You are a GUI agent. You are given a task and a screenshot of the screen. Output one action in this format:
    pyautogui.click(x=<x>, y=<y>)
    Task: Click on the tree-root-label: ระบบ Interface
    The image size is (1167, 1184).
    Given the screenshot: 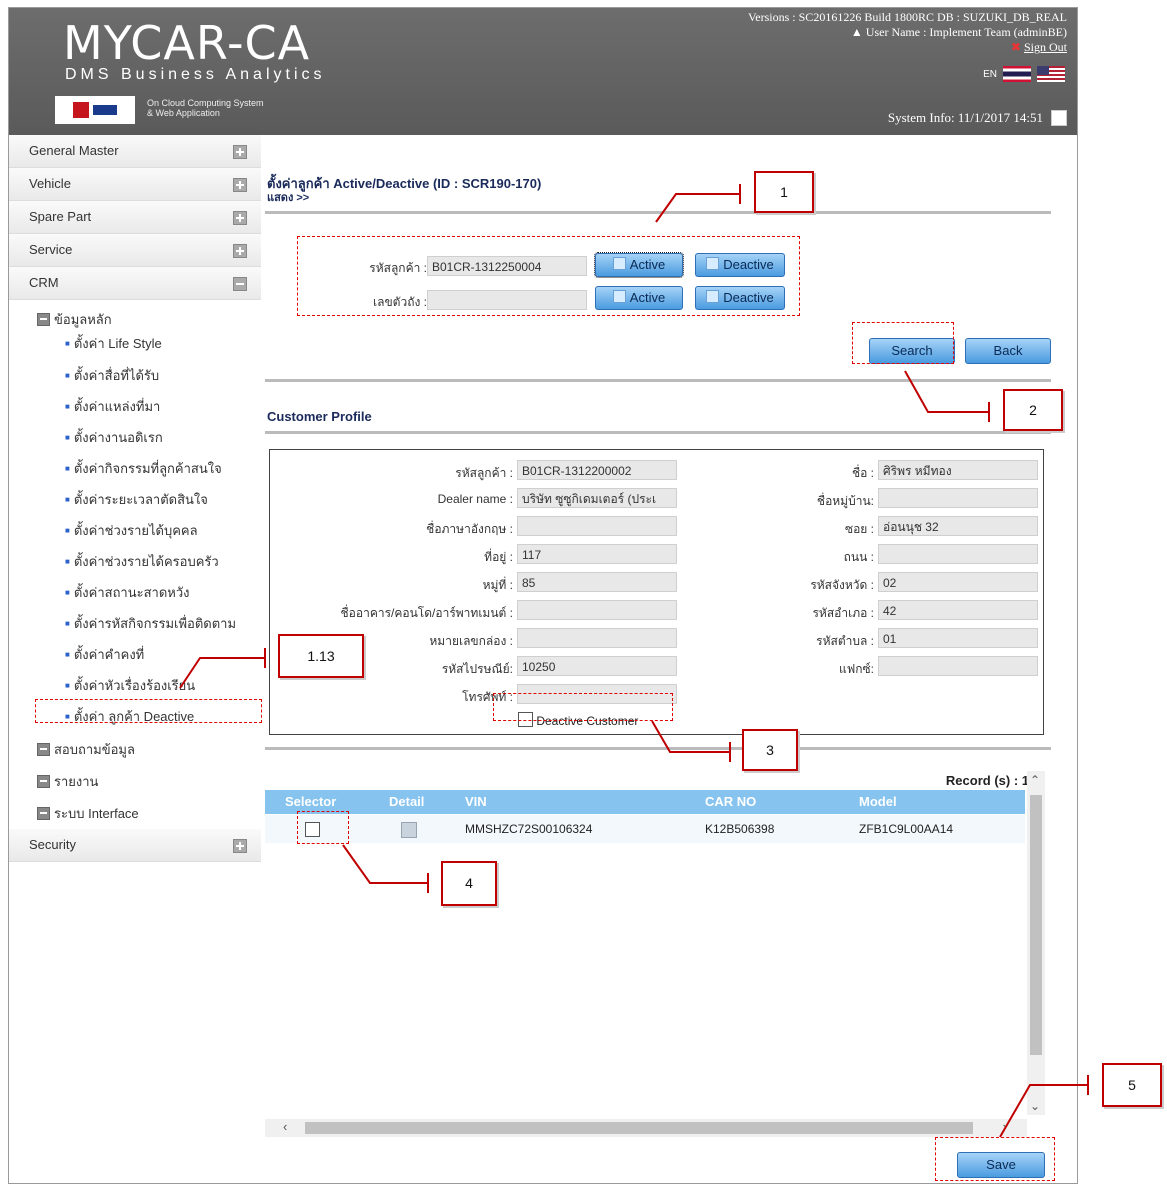 What is the action you would take?
    pyautogui.click(x=96, y=813)
    